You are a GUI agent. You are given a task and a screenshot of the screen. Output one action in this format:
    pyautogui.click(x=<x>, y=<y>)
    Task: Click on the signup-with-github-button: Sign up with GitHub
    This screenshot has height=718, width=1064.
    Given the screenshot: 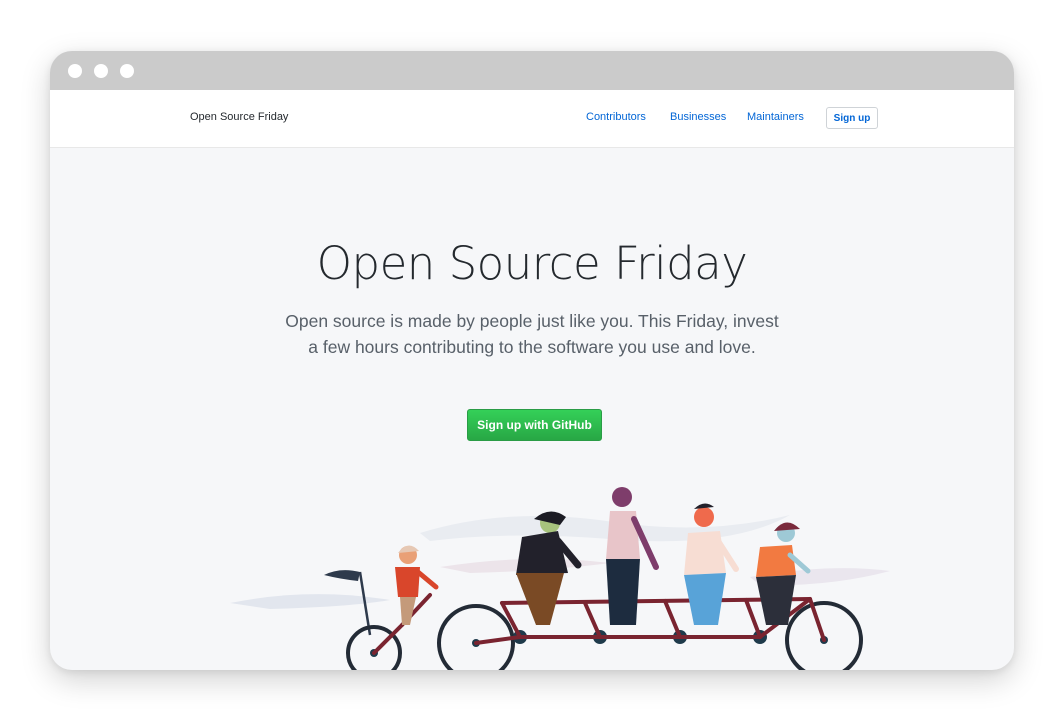 What is the action you would take?
    pyautogui.click(x=534, y=425)
    